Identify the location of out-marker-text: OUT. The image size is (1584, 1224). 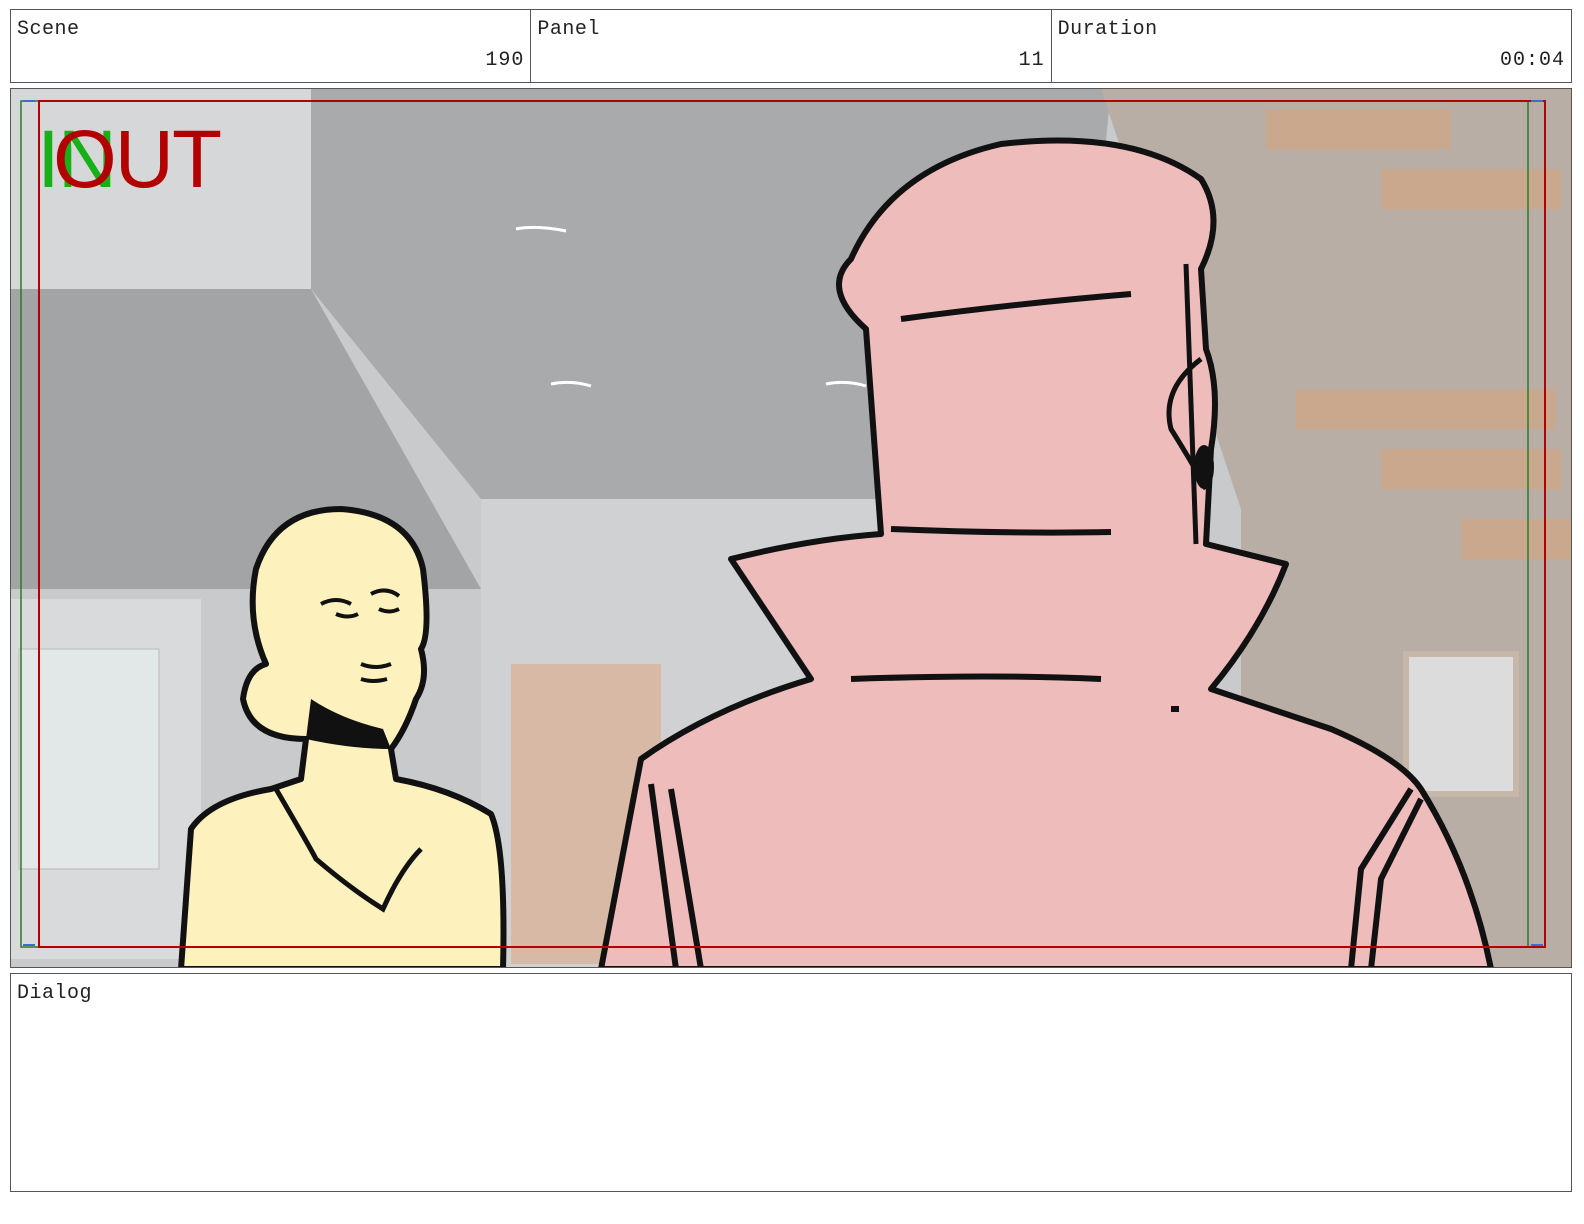
(137, 159).